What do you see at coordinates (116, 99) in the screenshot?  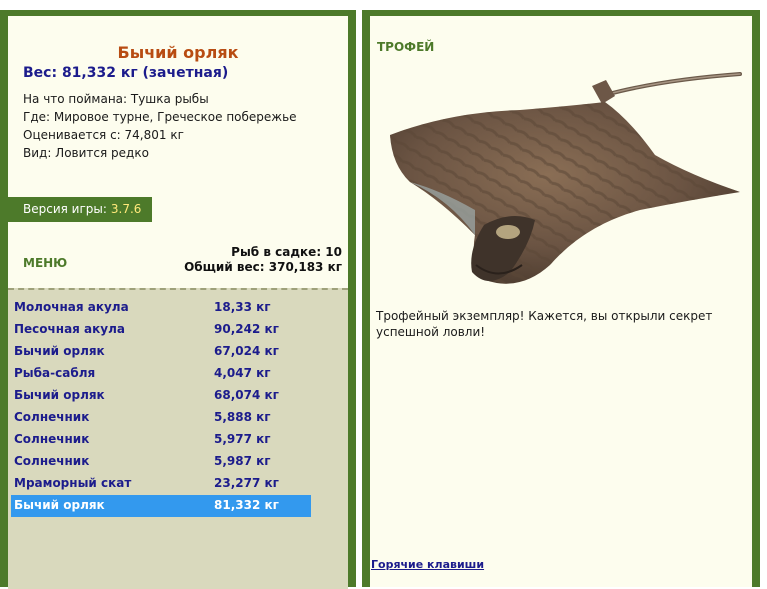 I see `bait-line: На что поймана: Тушка рыбы` at bounding box center [116, 99].